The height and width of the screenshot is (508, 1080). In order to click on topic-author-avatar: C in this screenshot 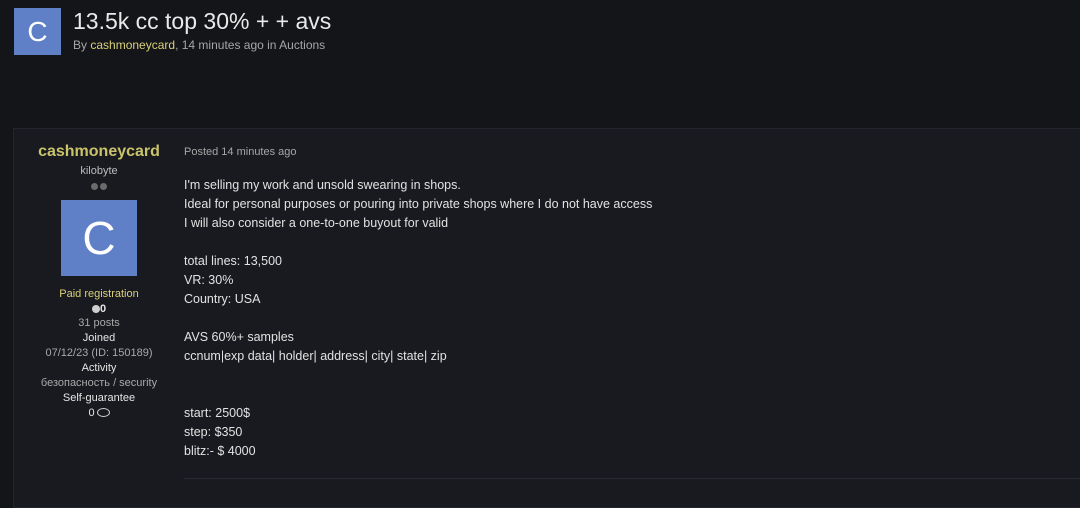, I will do `click(37, 31)`.